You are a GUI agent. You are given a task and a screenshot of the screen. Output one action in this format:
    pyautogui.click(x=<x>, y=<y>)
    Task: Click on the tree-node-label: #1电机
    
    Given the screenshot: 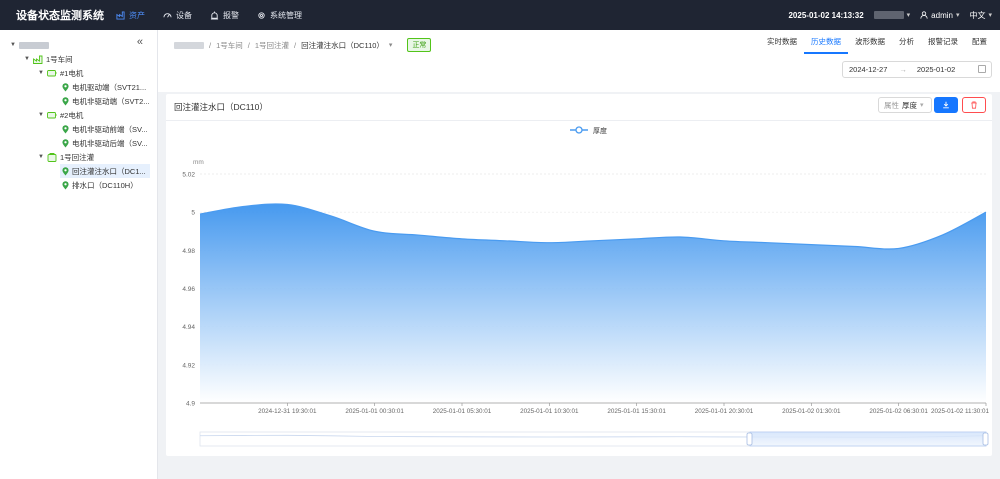 What is the action you would take?
    pyautogui.click(x=72, y=73)
    